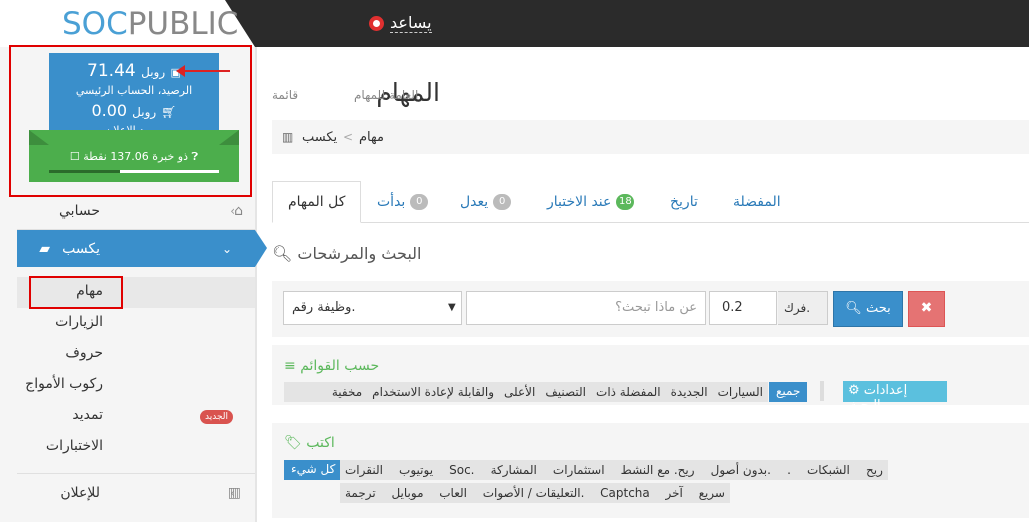 The image size is (1029, 522). Describe the element at coordinates (453, 493) in the screenshot. I see `type-chip: العاب` at that location.